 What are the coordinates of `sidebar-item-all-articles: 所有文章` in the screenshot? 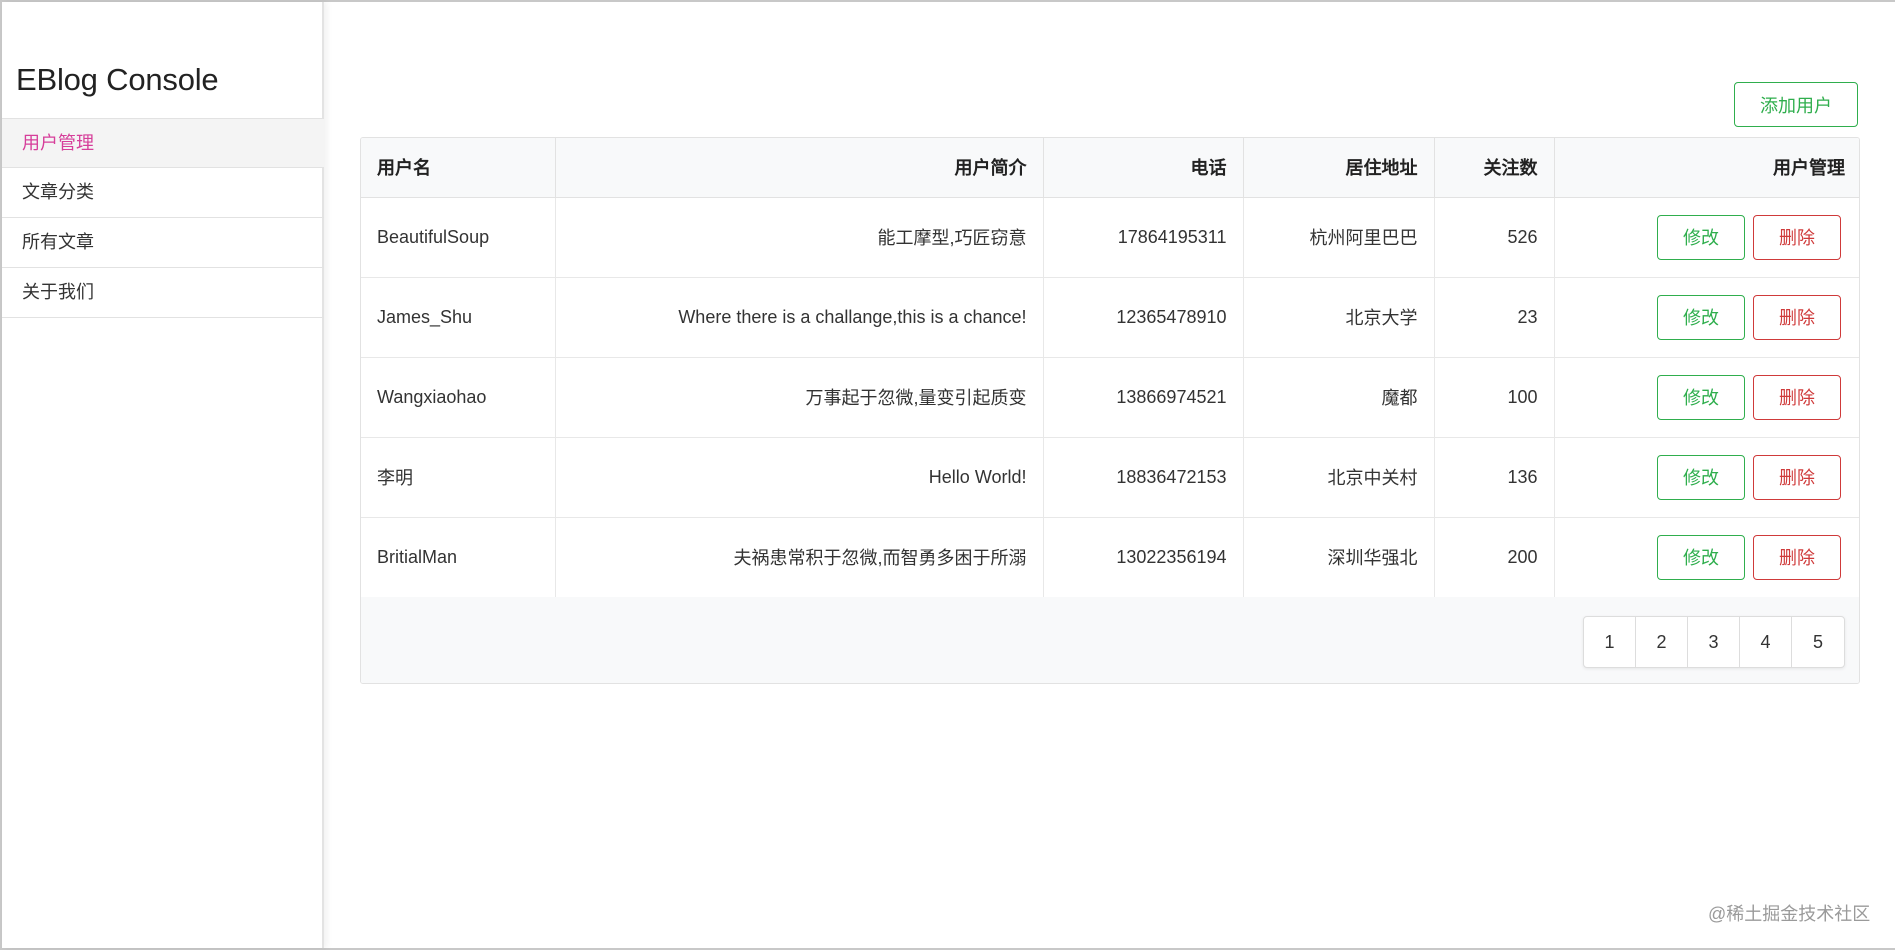 It's located at (163, 243).